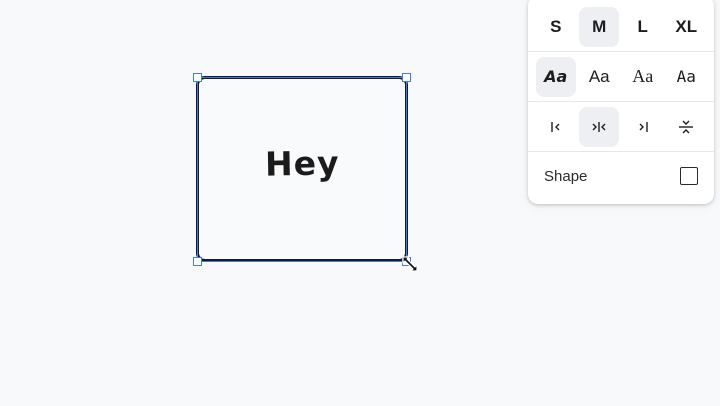 The image size is (720, 406). I want to click on font-sans-label: Aa, so click(599, 76).